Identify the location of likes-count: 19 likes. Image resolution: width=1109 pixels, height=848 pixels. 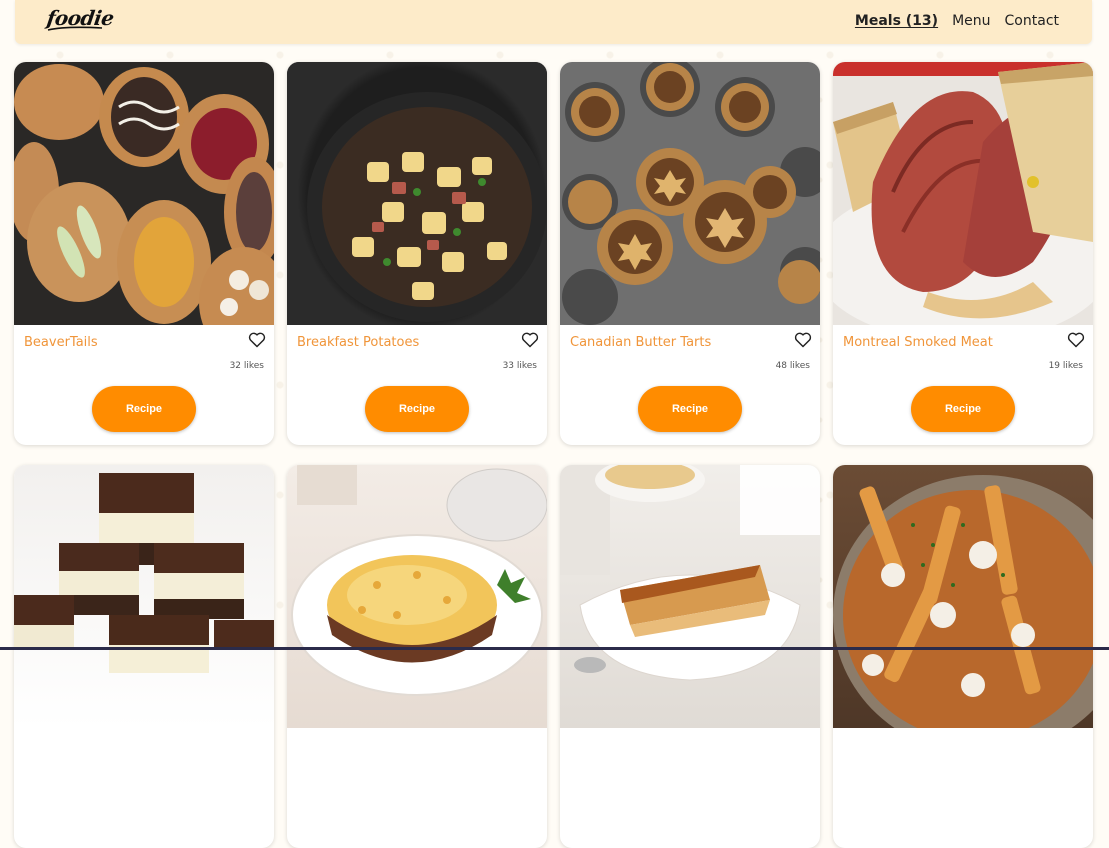
(1065, 366).